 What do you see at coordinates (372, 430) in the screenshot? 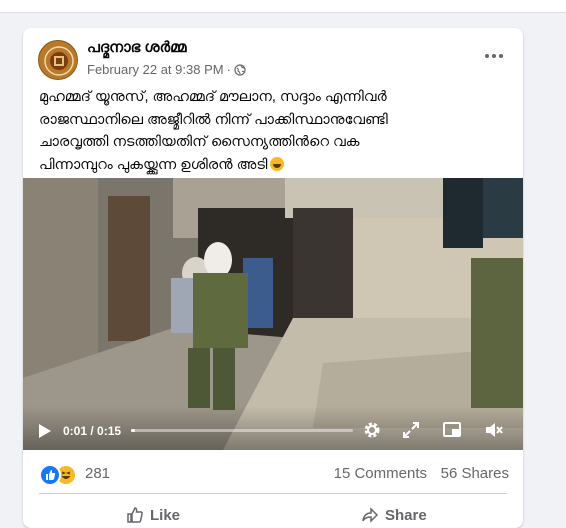
I see `settings-gear-icon` at bounding box center [372, 430].